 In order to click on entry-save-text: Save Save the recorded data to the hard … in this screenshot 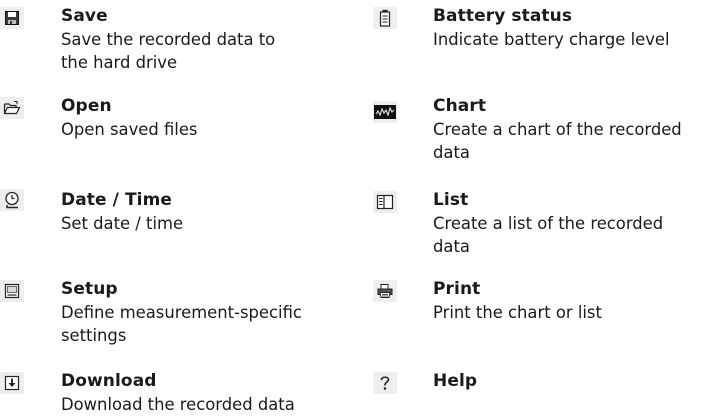, I will do `click(205, 39)`.